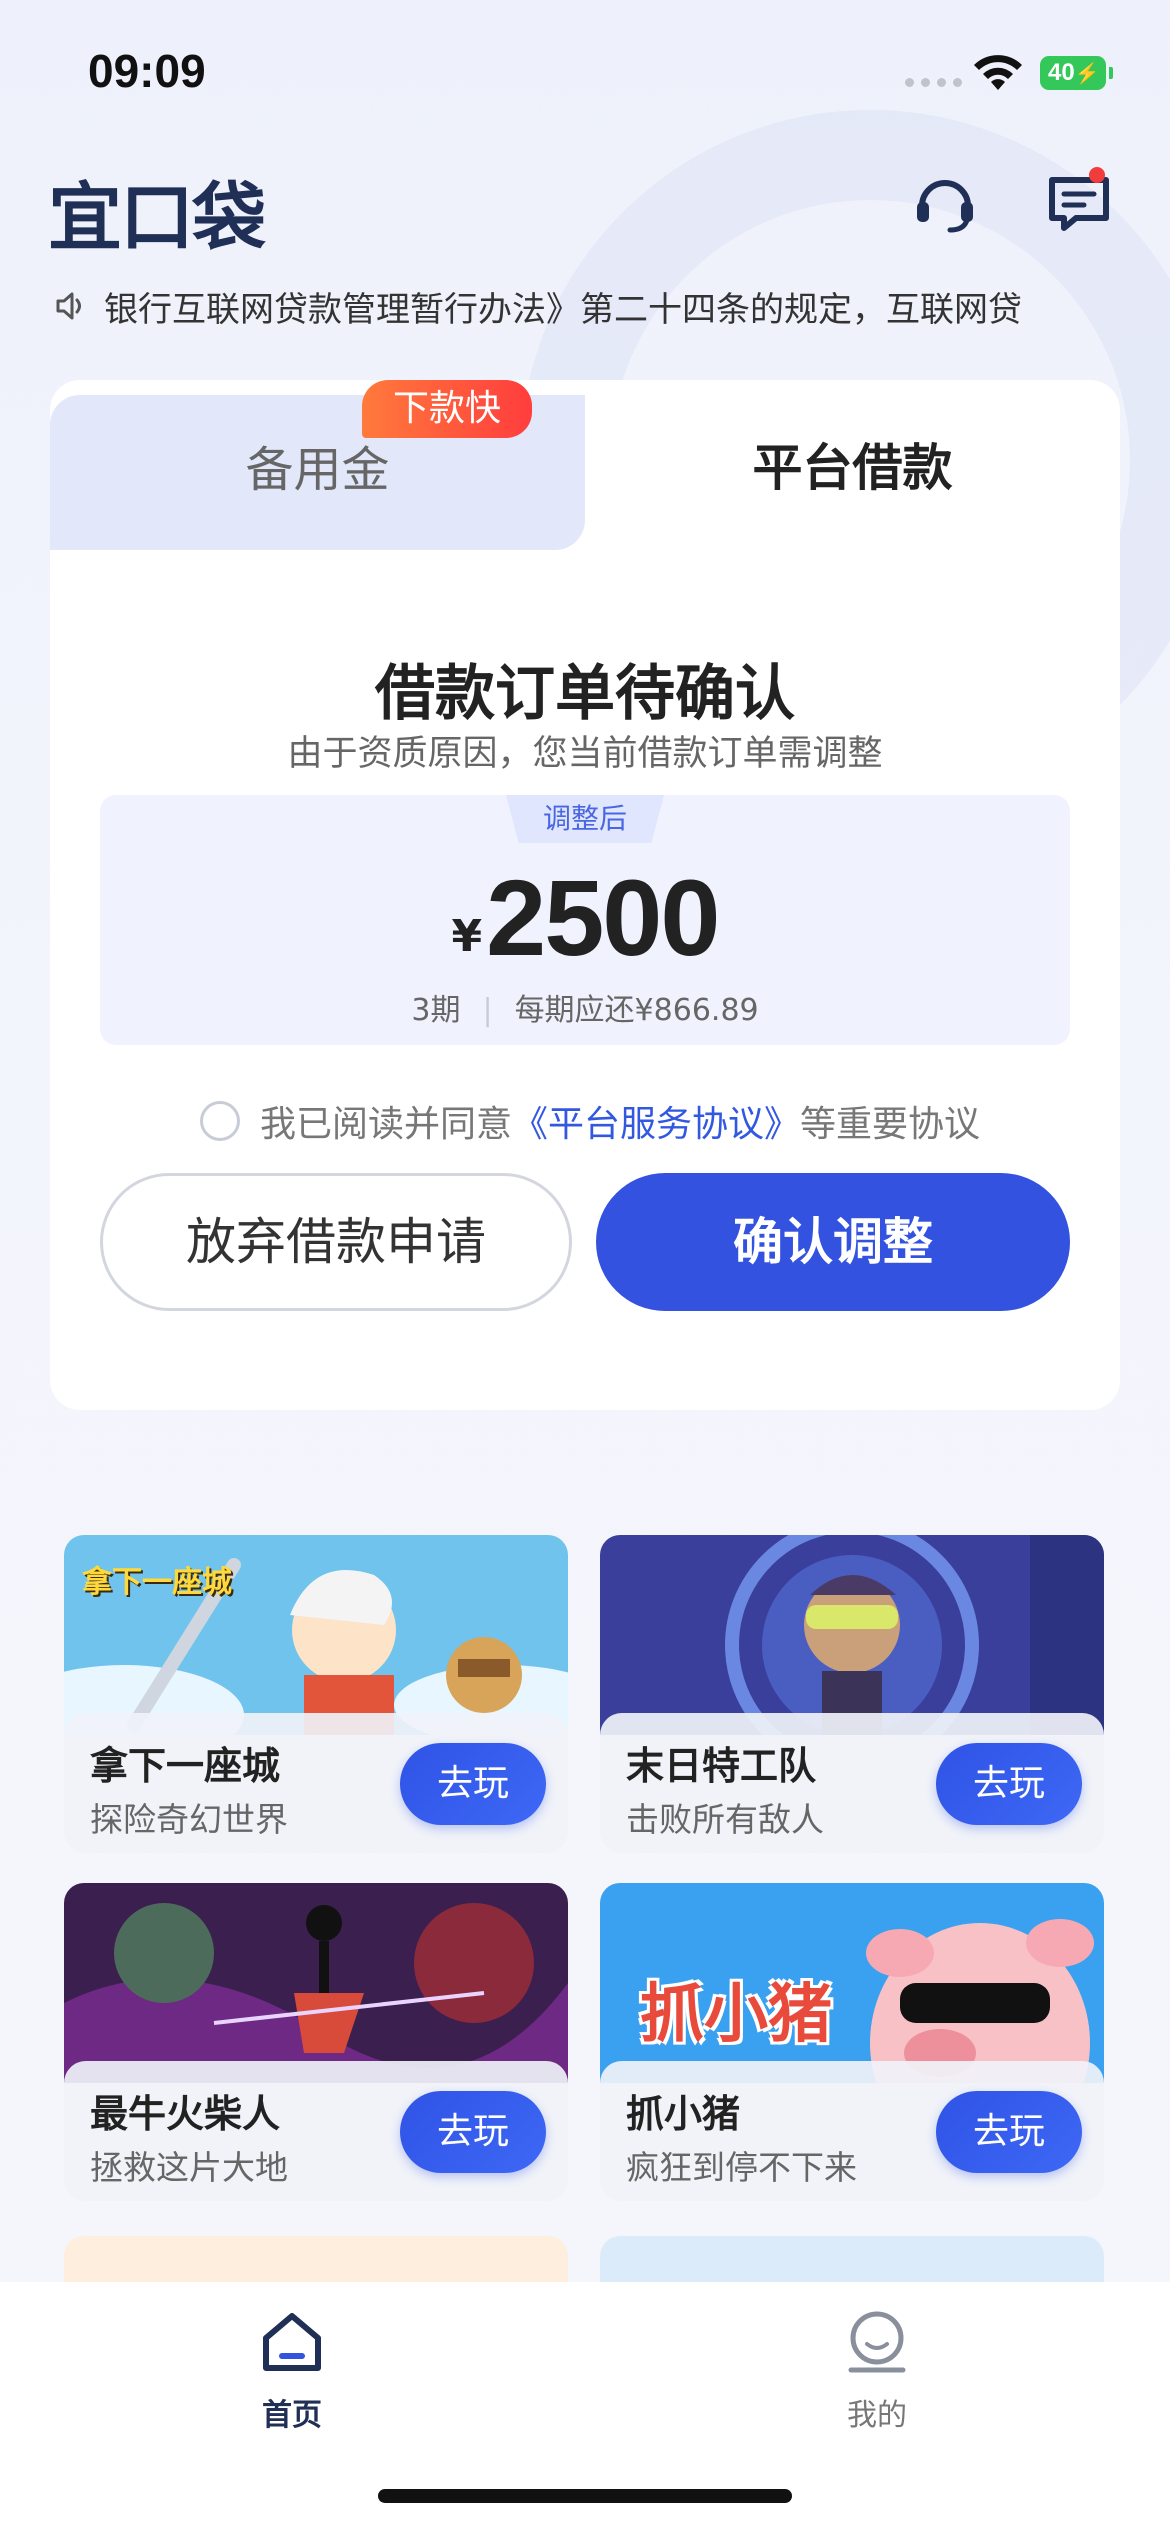  What do you see at coordinates (585, 75) in the screenshot?
I see `status-bar: 09:09 40⚡` at bounding box center [585, 75].